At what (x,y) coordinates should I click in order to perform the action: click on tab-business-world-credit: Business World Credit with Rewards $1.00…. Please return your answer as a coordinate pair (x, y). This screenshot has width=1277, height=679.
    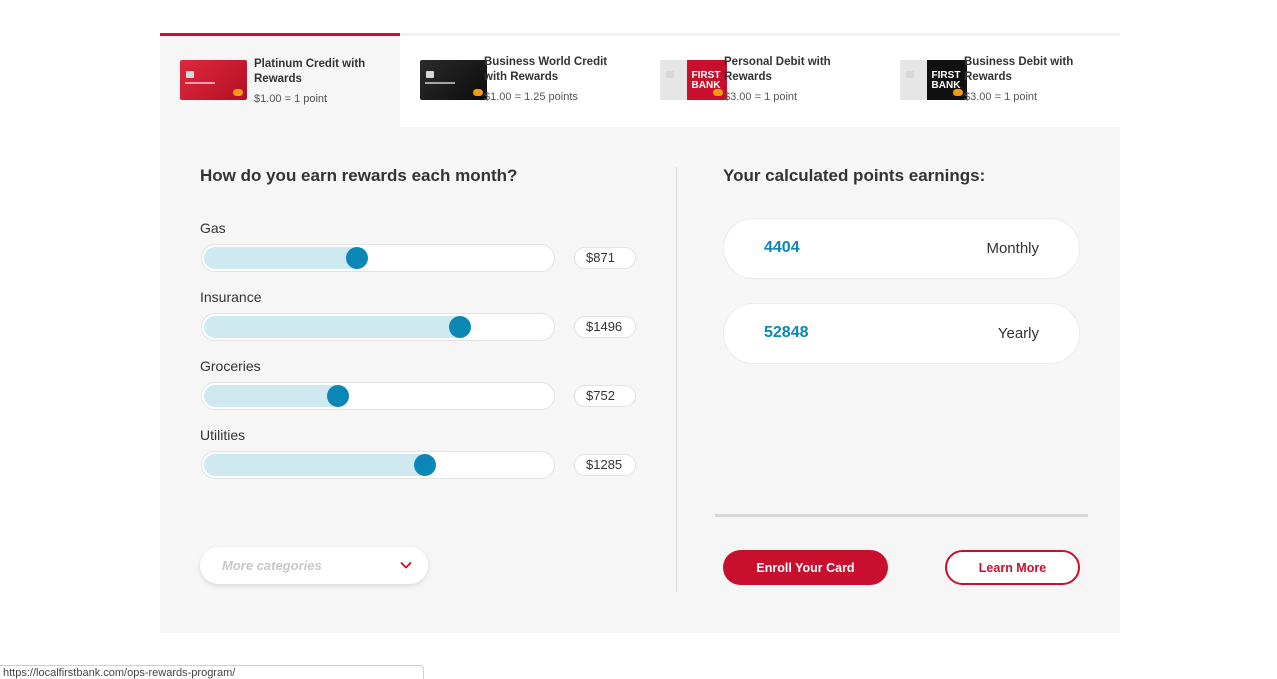
    Looking at the image, I should click on (520, 80).